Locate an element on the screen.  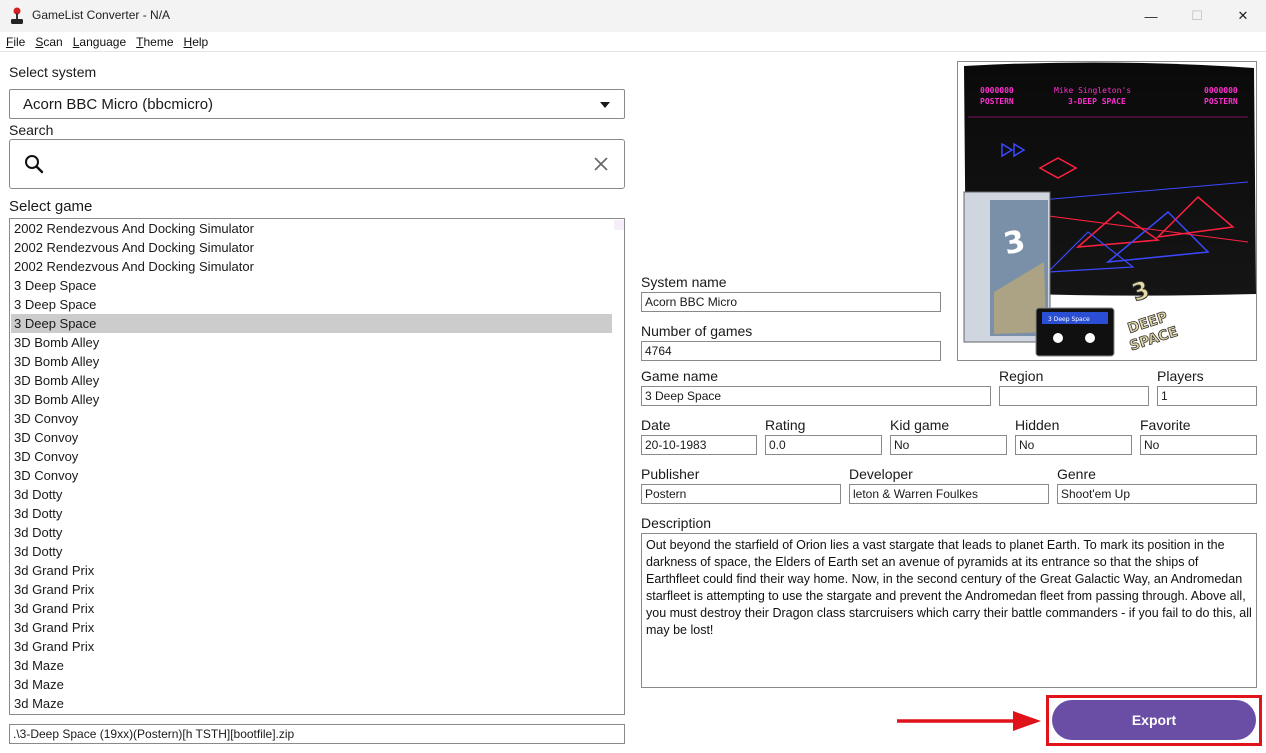
genre-label: Genre is located at coordinates (1076, 474).